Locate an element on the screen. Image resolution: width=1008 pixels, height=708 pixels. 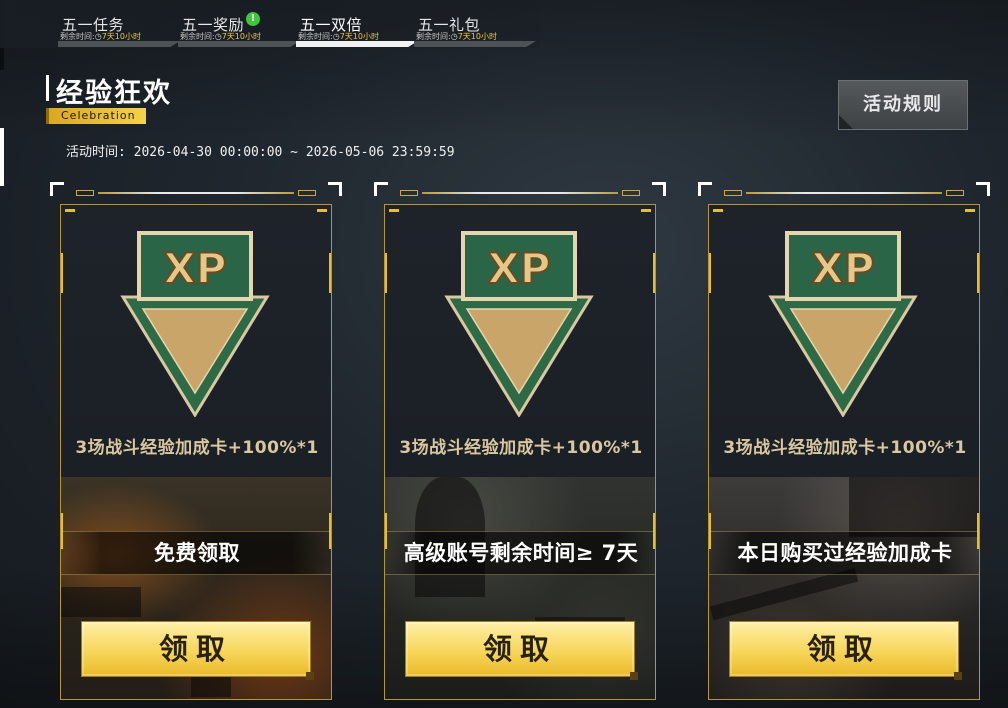
battle-scene-image: 本日购买过经验加成卡 领取 is located at coordinates (844, 588).